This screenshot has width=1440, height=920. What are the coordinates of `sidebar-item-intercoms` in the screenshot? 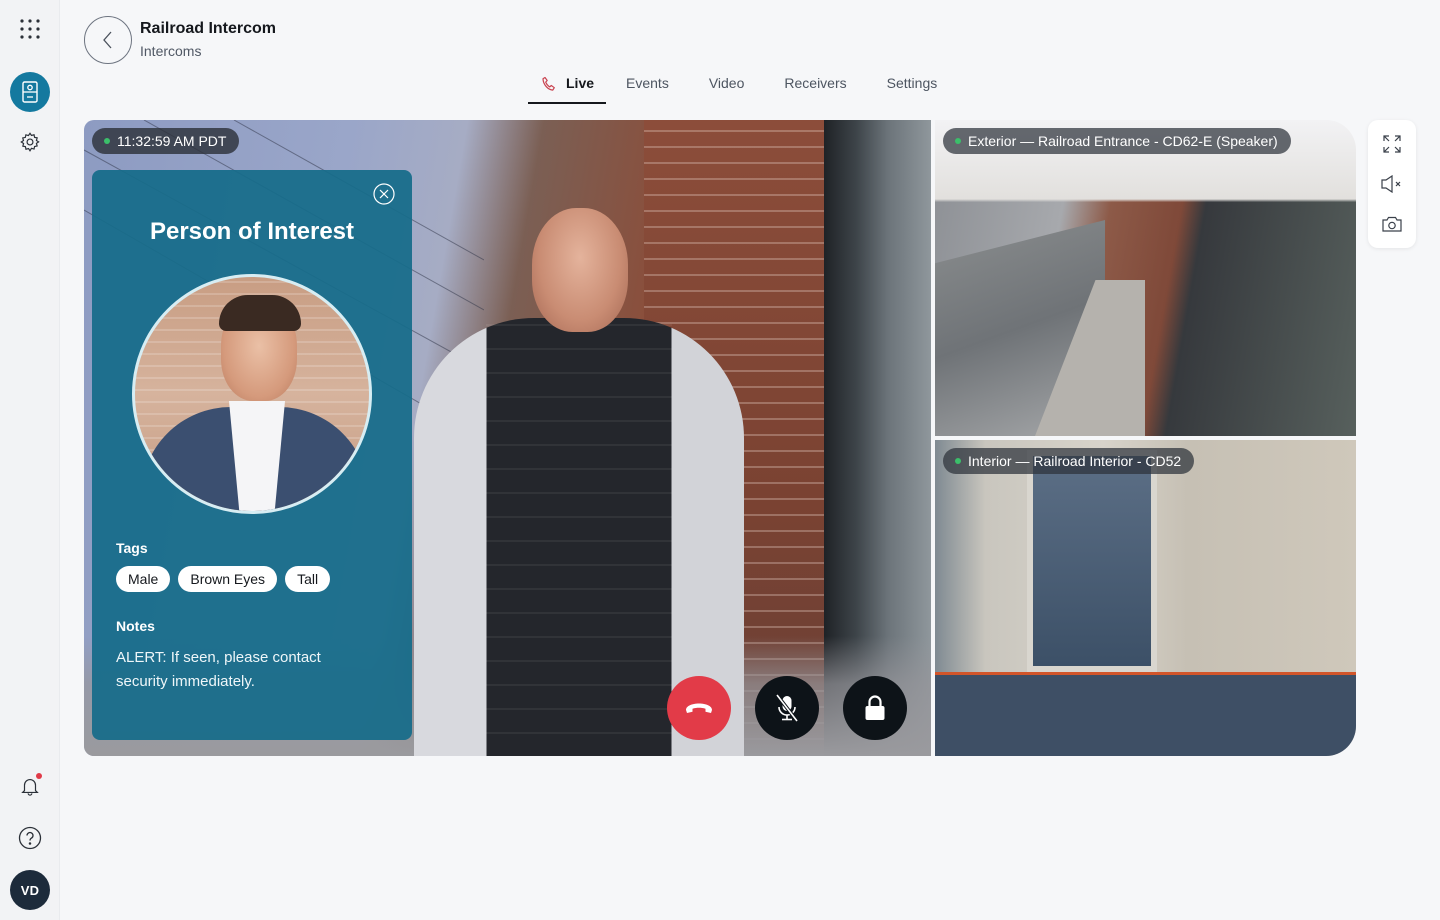 It's located at (30, 92).